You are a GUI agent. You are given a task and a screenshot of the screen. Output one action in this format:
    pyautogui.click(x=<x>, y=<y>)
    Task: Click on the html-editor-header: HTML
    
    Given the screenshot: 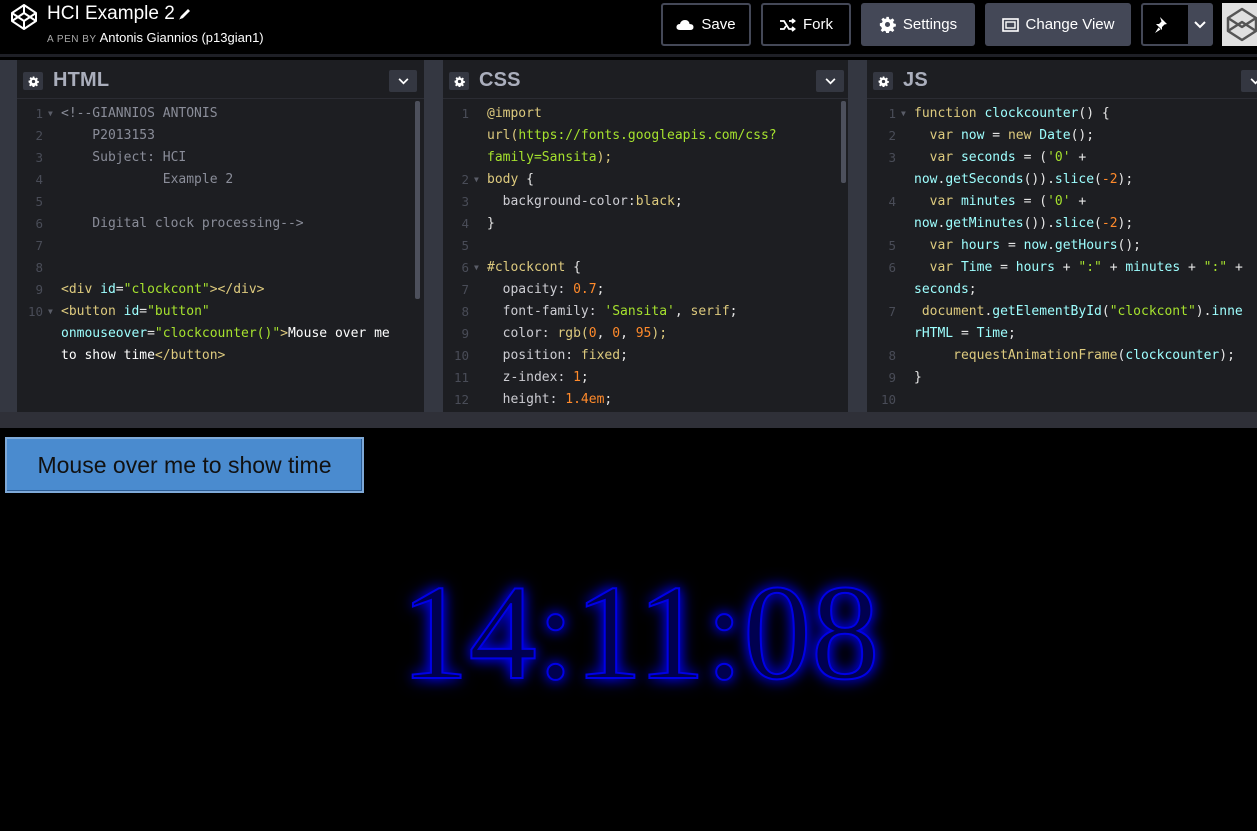 What is the action you would take?
    pyautogui.click(x=220, y=81)
    